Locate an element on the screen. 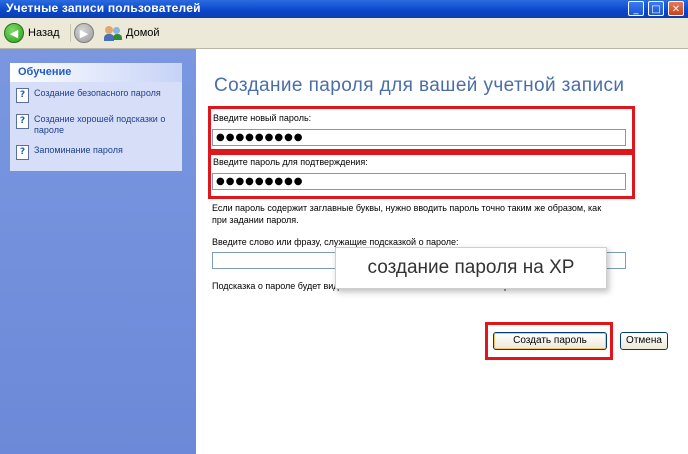 This screenshot has width=688, height=454. sidebar-item-remember-password: ? Запоминание пароля is located at coordinates (95, 152).